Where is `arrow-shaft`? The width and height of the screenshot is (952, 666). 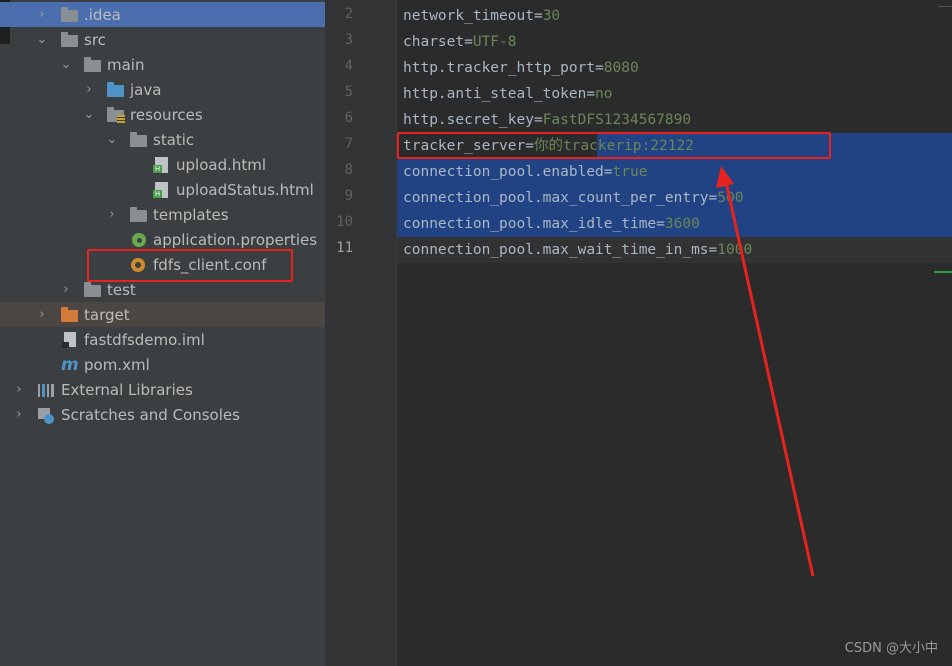
arrow-shaft is located at coordinates (769, 379).